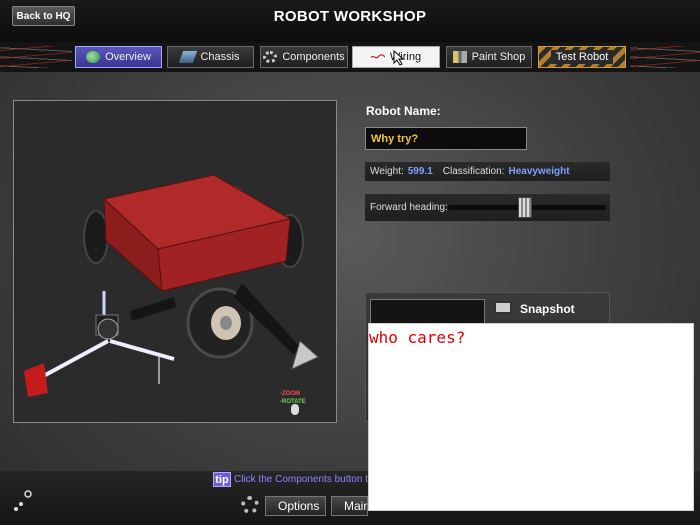 The width and height of the screenshot is (700, 525). I want to click on tab-paint-shop: Paint Shop, so click(489, 57).